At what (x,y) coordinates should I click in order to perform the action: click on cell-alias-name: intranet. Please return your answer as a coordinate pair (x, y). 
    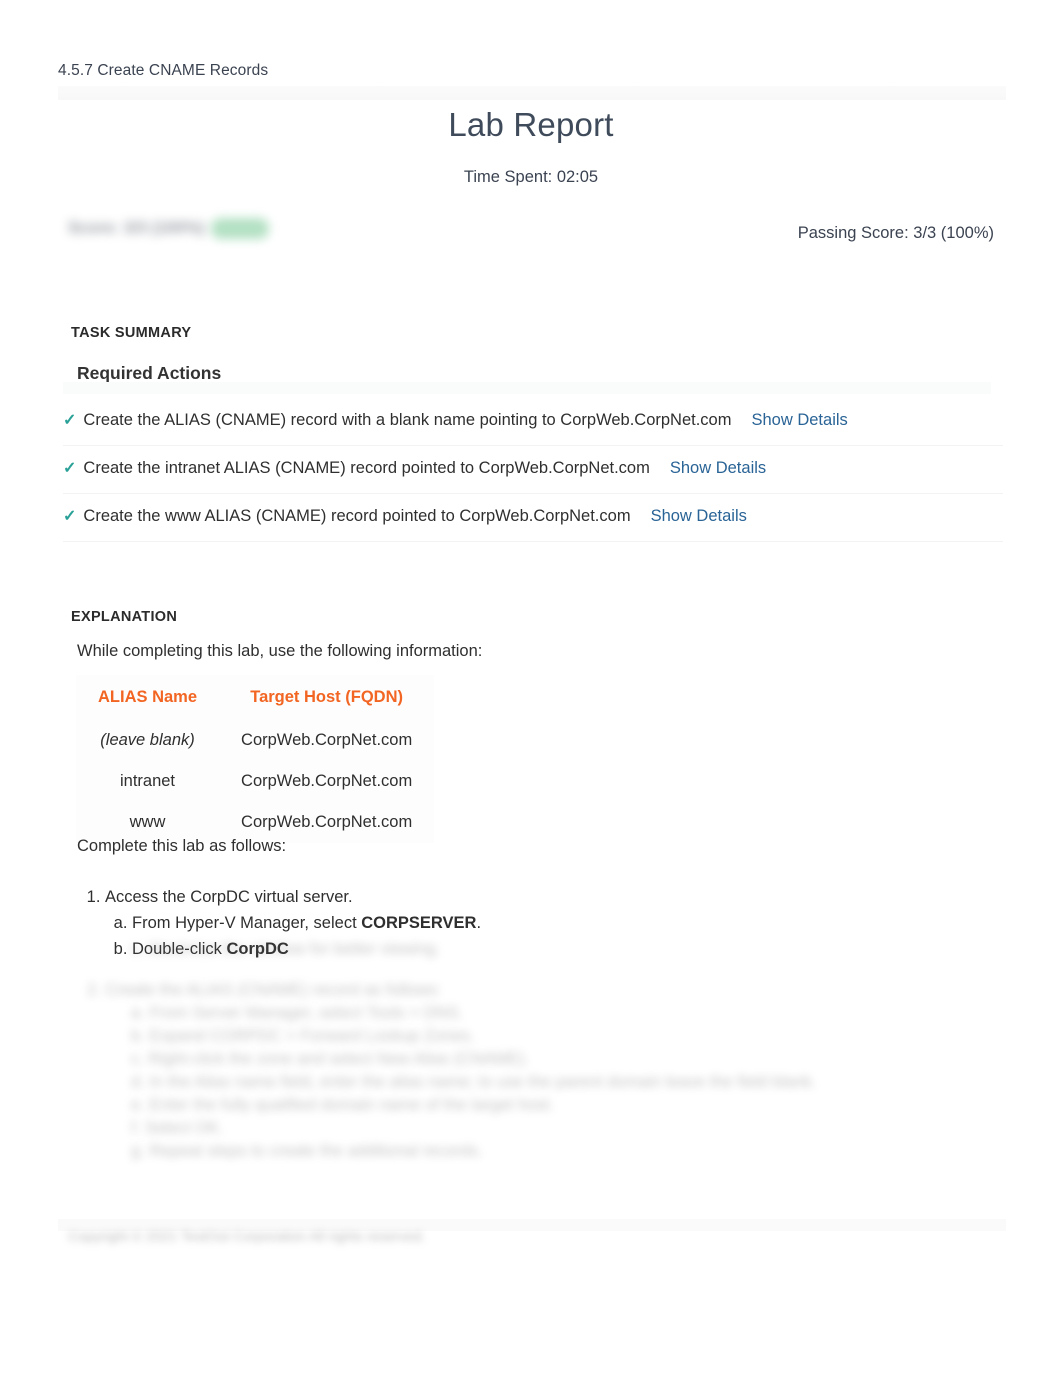
    Looking at the image, I should click on (147, 781).